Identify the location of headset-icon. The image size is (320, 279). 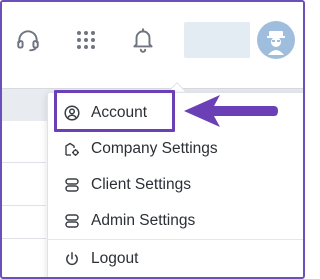
(28, 40).